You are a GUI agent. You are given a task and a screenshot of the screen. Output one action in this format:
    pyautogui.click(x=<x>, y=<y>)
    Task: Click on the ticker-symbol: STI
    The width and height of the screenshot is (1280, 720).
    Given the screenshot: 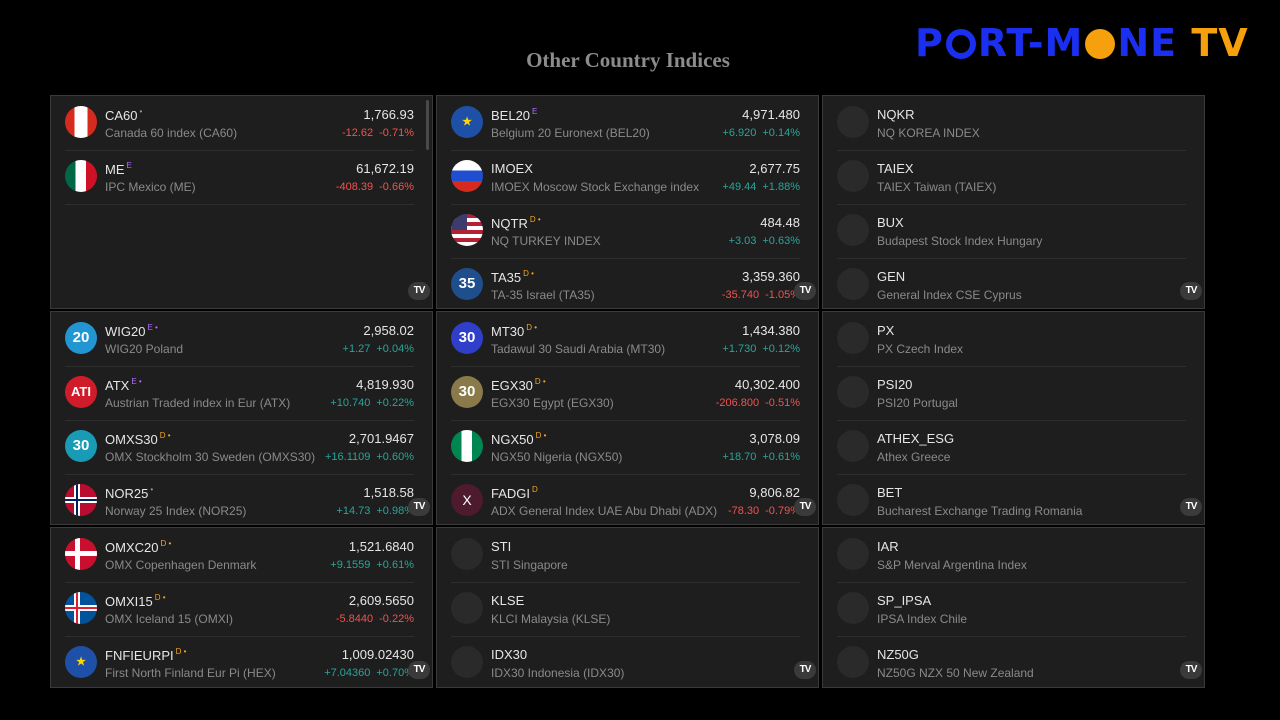 What is the action you would take?
    pyautogui.click(x=501, y=546)
    